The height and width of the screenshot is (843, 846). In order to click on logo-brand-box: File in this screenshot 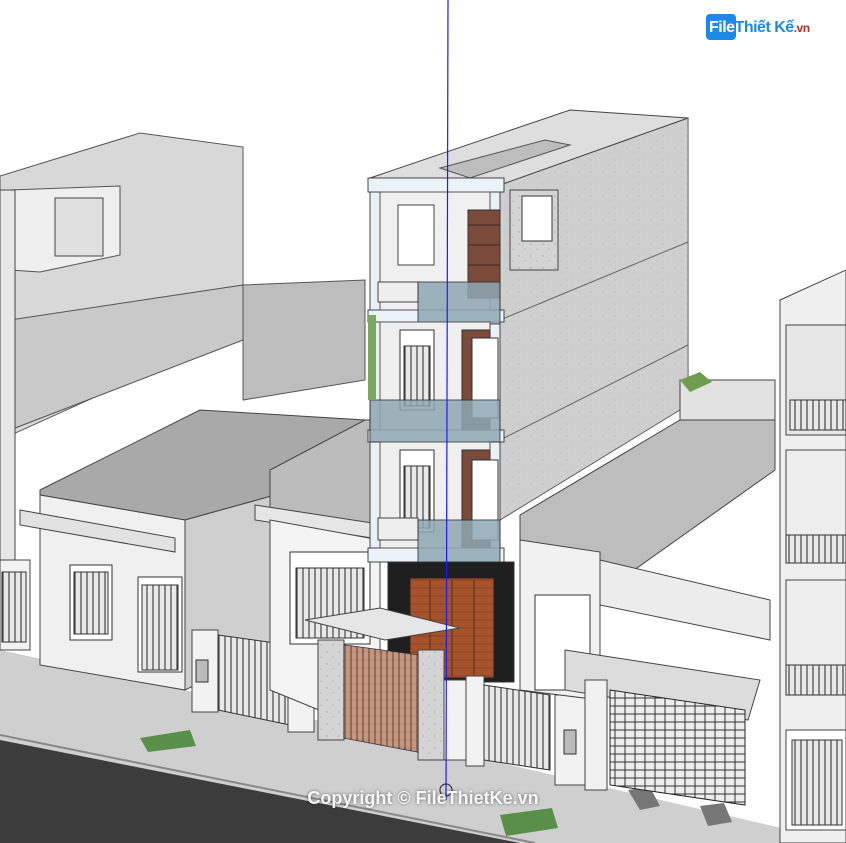, I will do `click(722, 27)`.